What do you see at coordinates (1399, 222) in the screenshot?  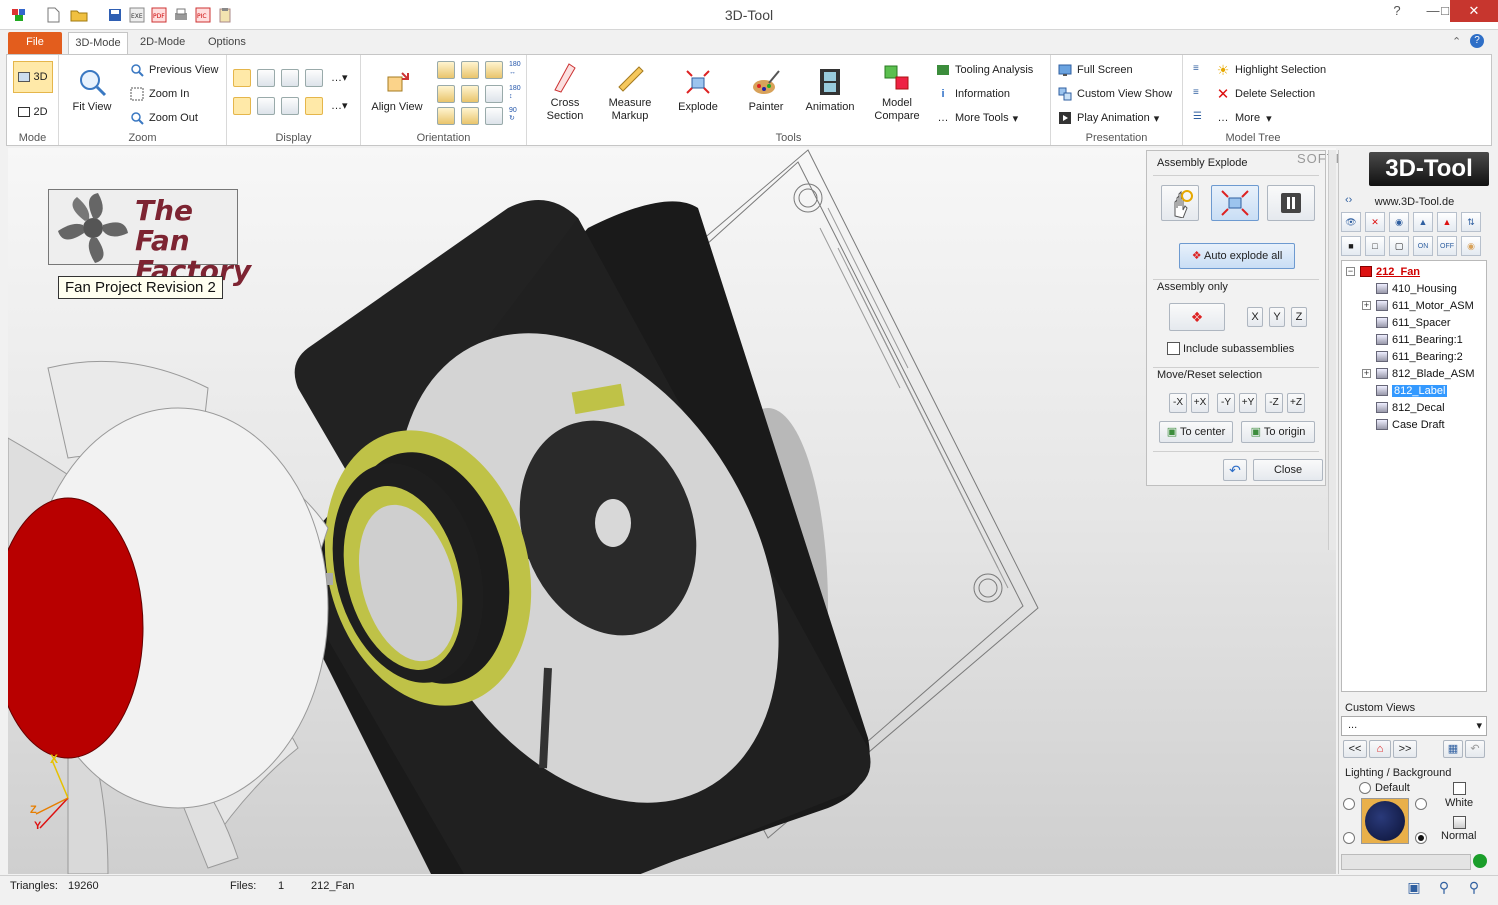 I see `show-all-icon: ◉` at bounding box center [1399, 222].